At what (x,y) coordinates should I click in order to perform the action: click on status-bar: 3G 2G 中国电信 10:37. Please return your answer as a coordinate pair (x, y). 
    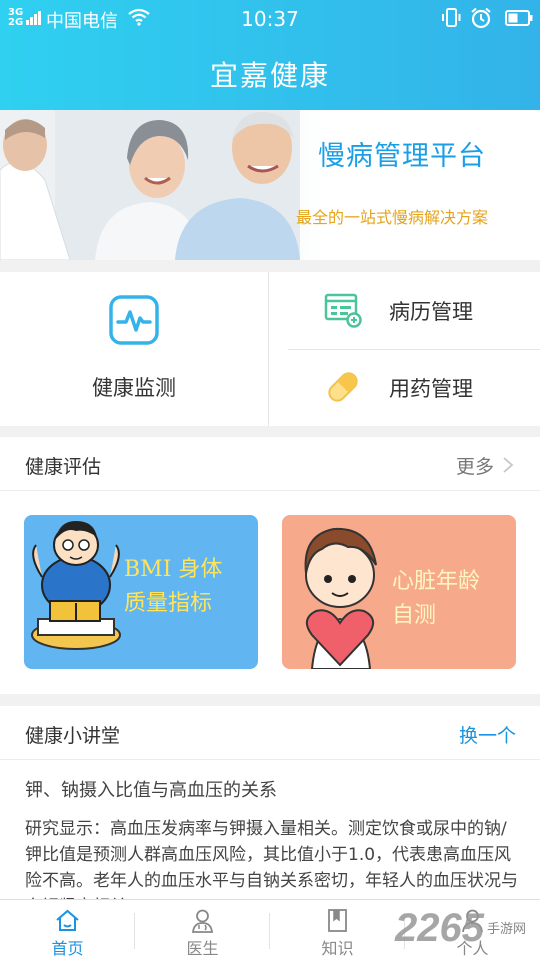
    Looking at the image, I should click on (270, 20).